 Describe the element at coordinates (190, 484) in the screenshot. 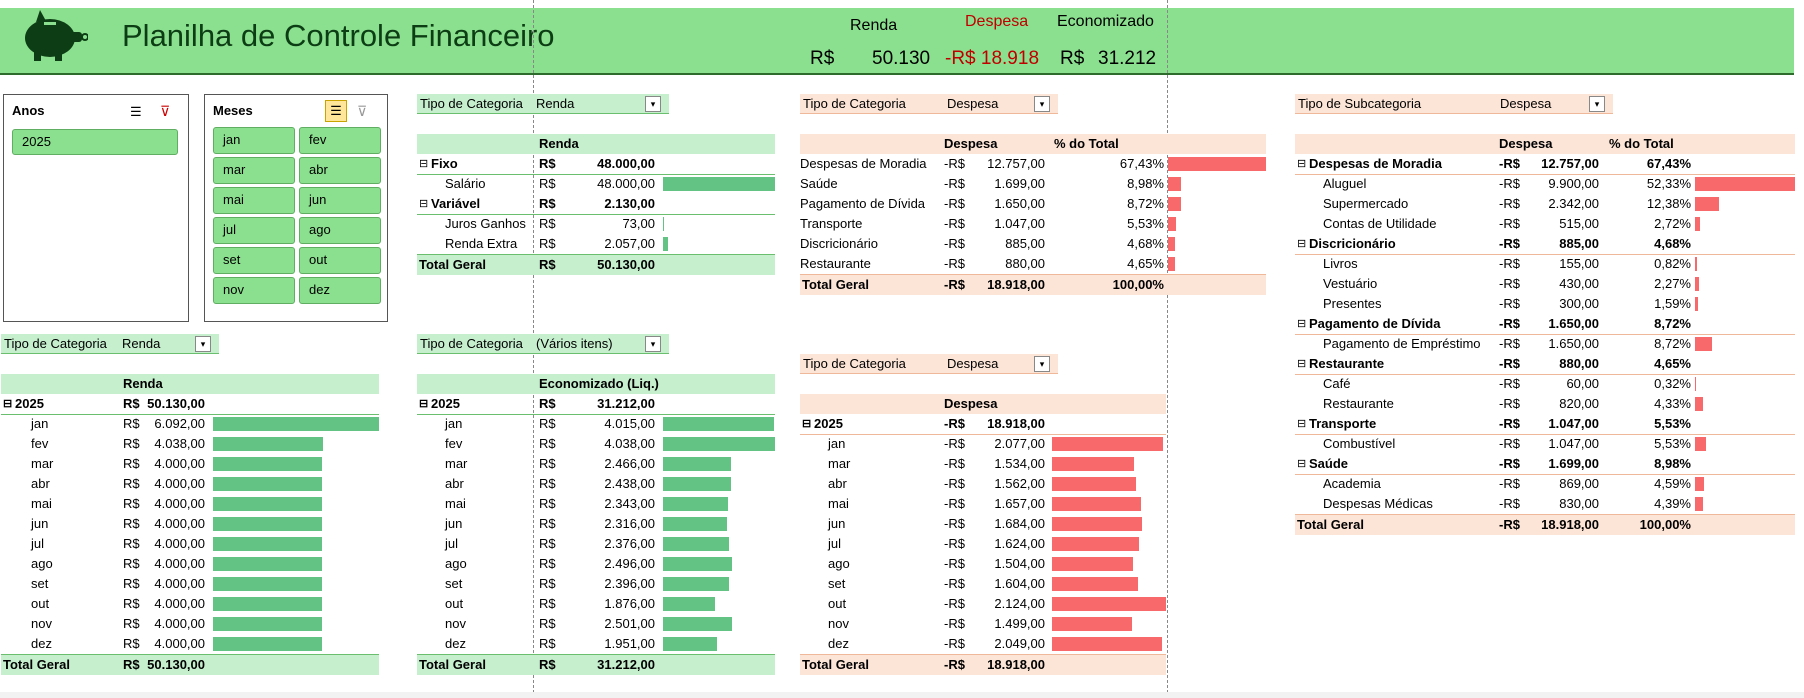

I see `table-row: abr R$ 4.000,00` at that location.